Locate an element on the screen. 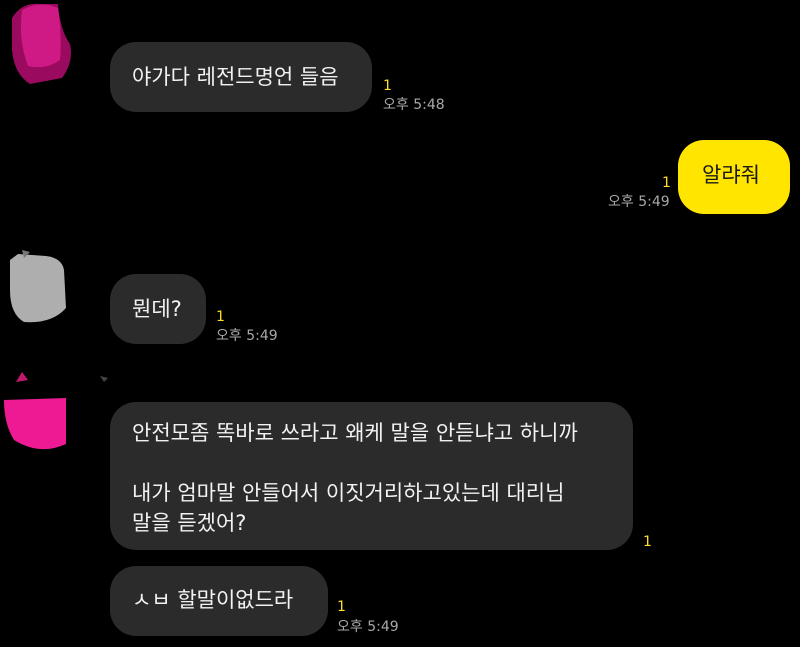 Image resolution: width=800 pixels, height=647 pixels. sent-message-bubble: 알랴줘 is located at coordinates (734, 177).